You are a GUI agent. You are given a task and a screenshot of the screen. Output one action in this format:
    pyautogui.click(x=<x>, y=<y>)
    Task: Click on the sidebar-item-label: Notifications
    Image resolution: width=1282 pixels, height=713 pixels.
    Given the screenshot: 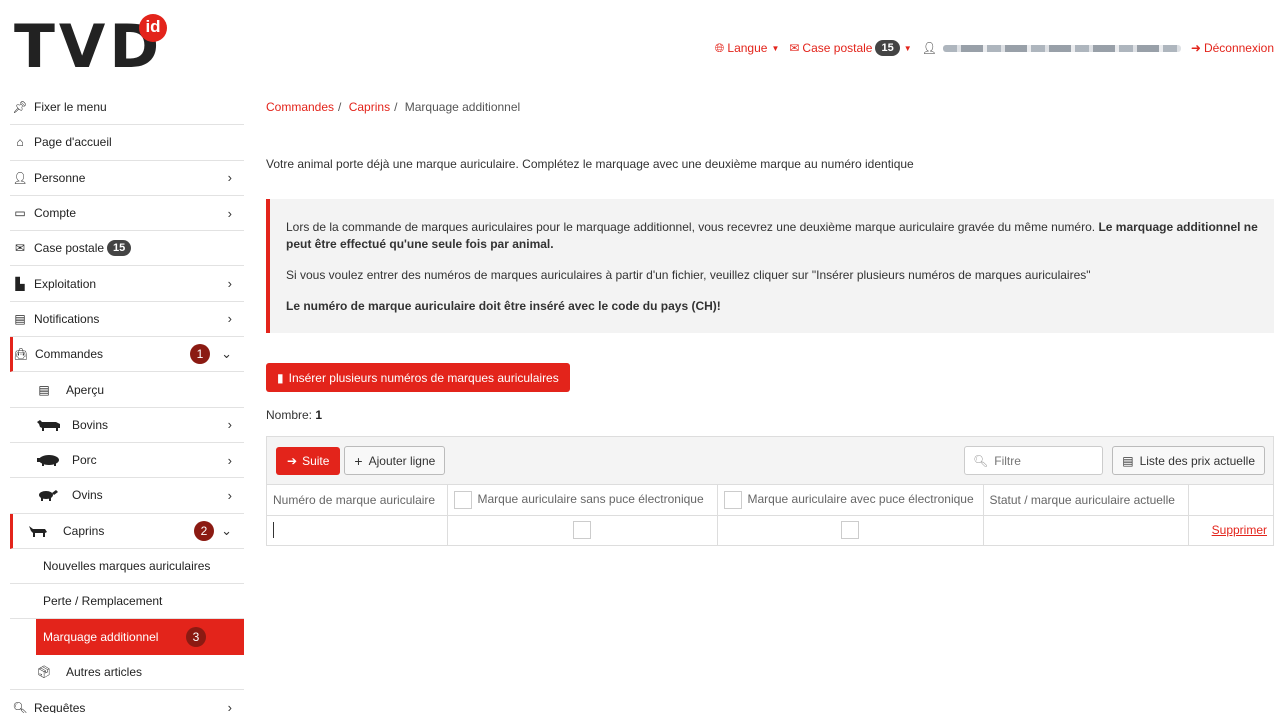 What is the action you would take?
    pyautogui.click(x=67, y=318)
    